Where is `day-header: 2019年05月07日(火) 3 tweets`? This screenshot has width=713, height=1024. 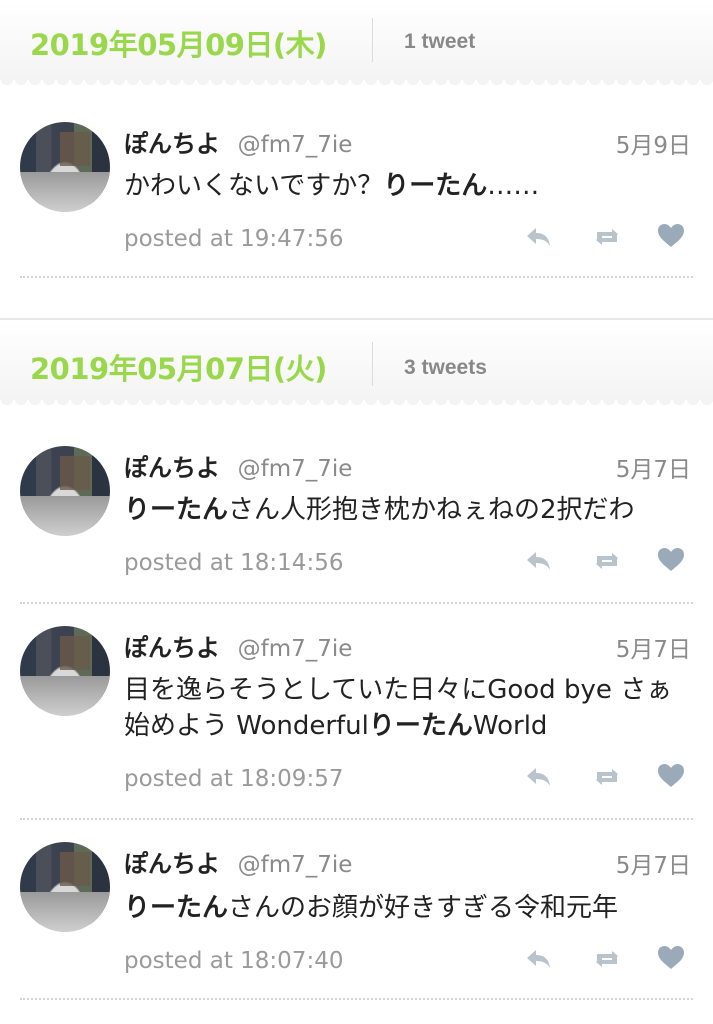 day-header: 2019年05月07日(火) 3 tweets is located at coordinates (356, 362).